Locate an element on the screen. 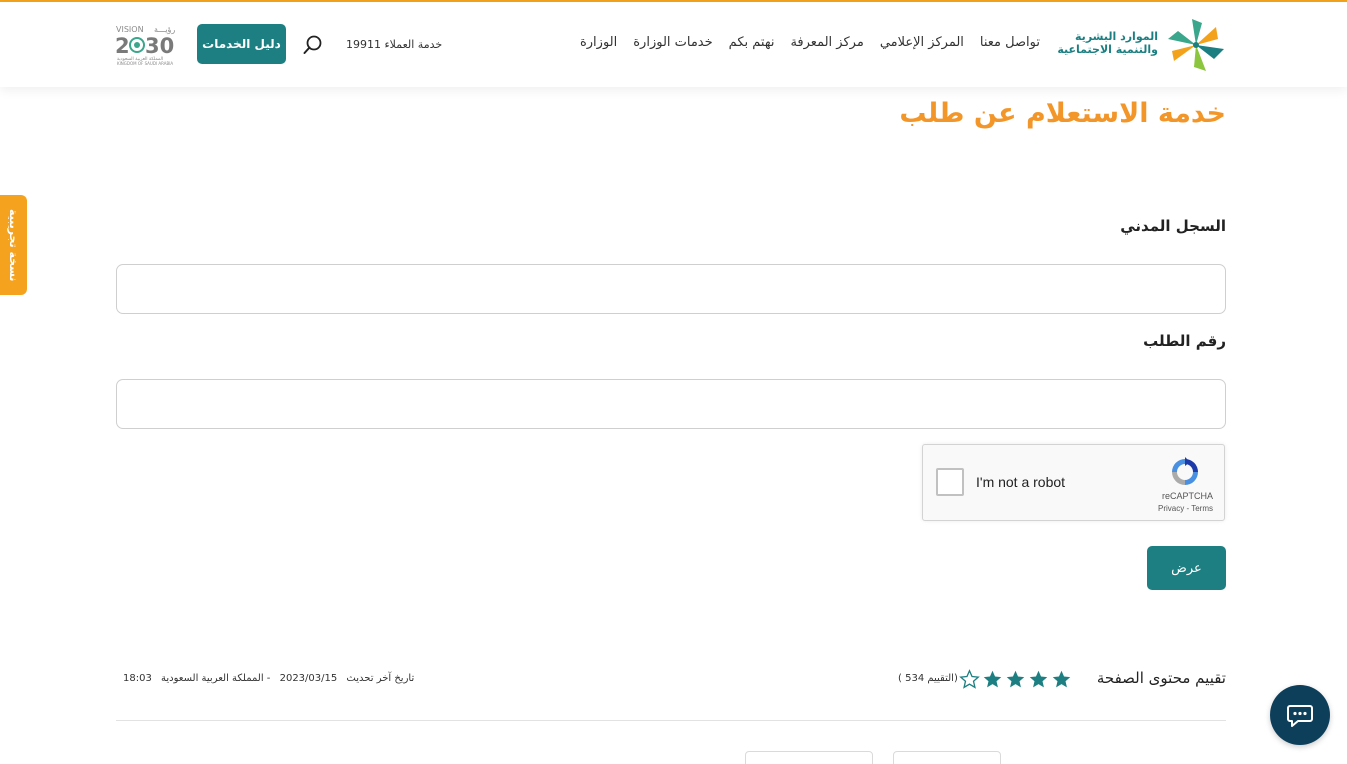  recaptcha-brand: reCAPTCHA is located at coordinates (1187, 496).